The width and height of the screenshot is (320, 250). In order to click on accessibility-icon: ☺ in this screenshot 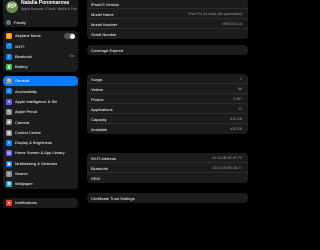, I will do `click(9, 91)`.